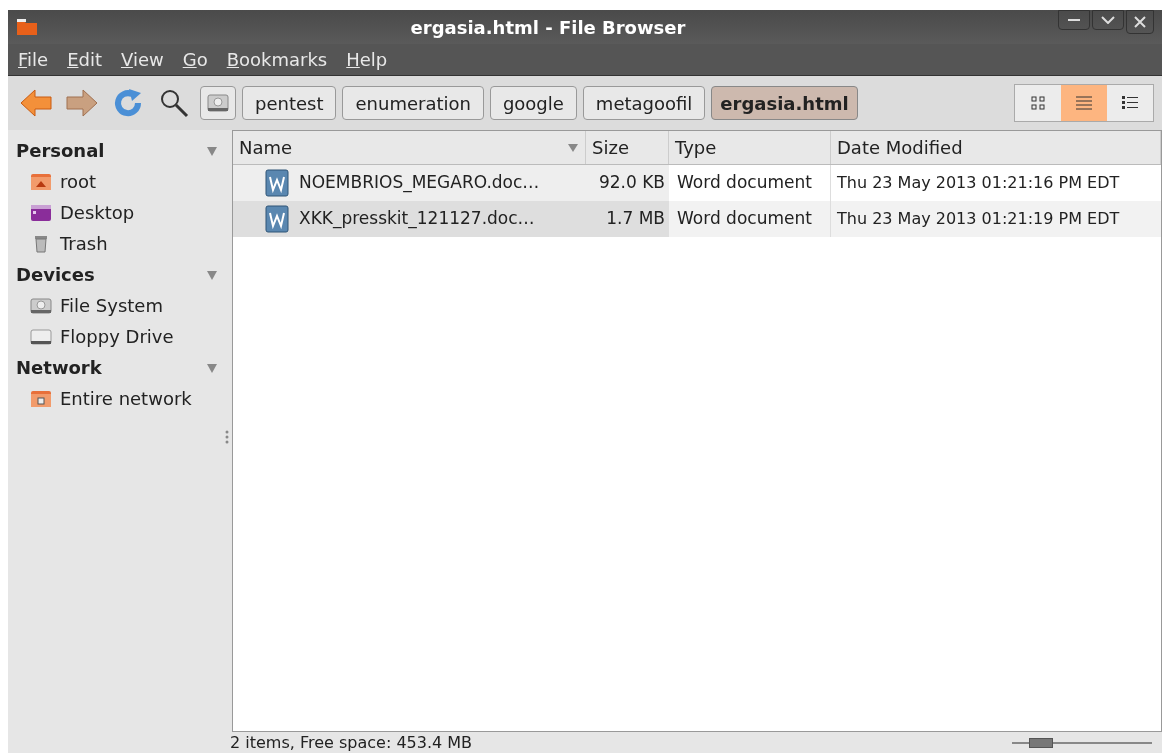 The width and height of the screenshot is (1162, 753). Describe the element at coordinates (277, 59) in the screenshot. I see `menu-item: Bookmarks` at that location.